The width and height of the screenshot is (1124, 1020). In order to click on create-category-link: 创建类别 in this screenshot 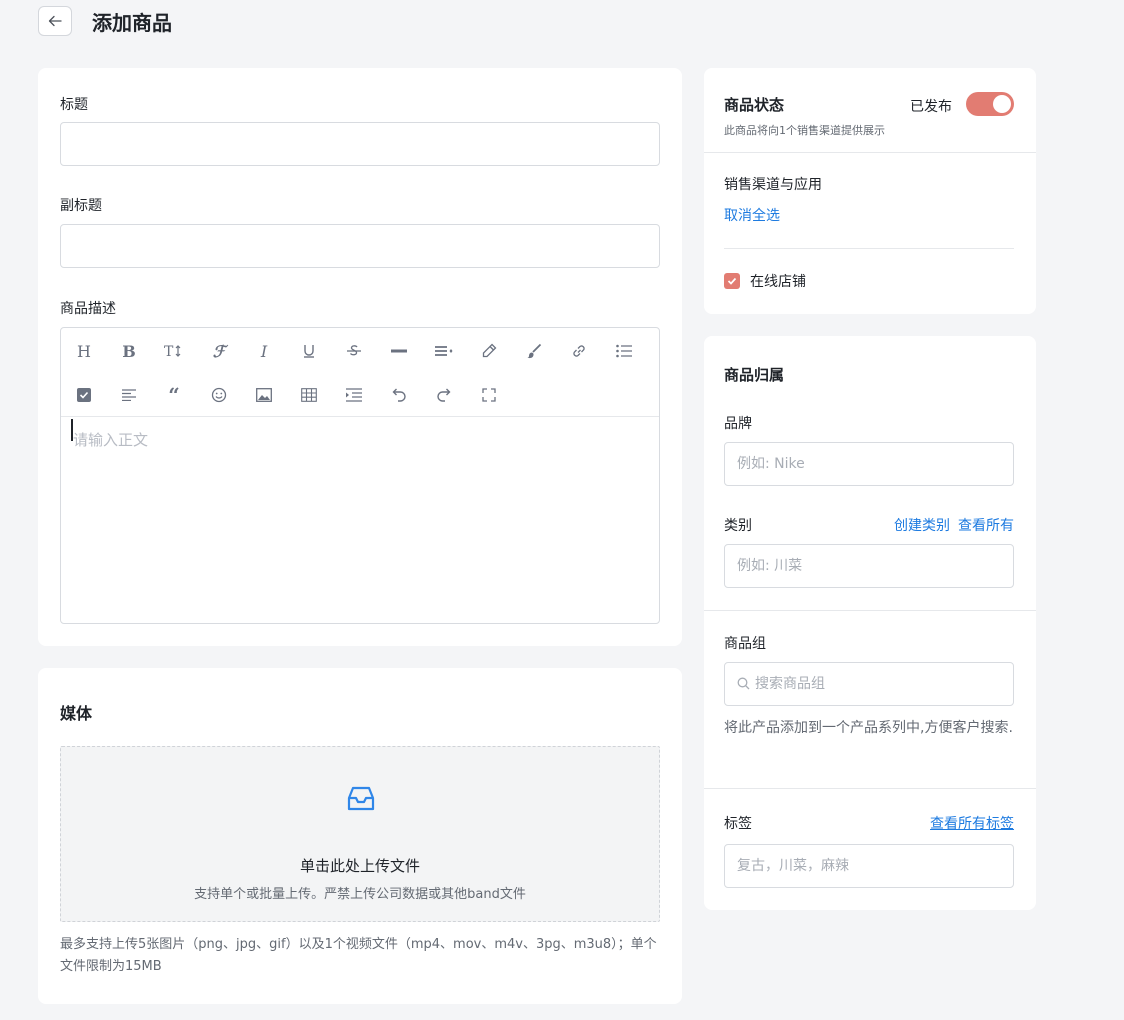, I will do `click(922, 526)`.